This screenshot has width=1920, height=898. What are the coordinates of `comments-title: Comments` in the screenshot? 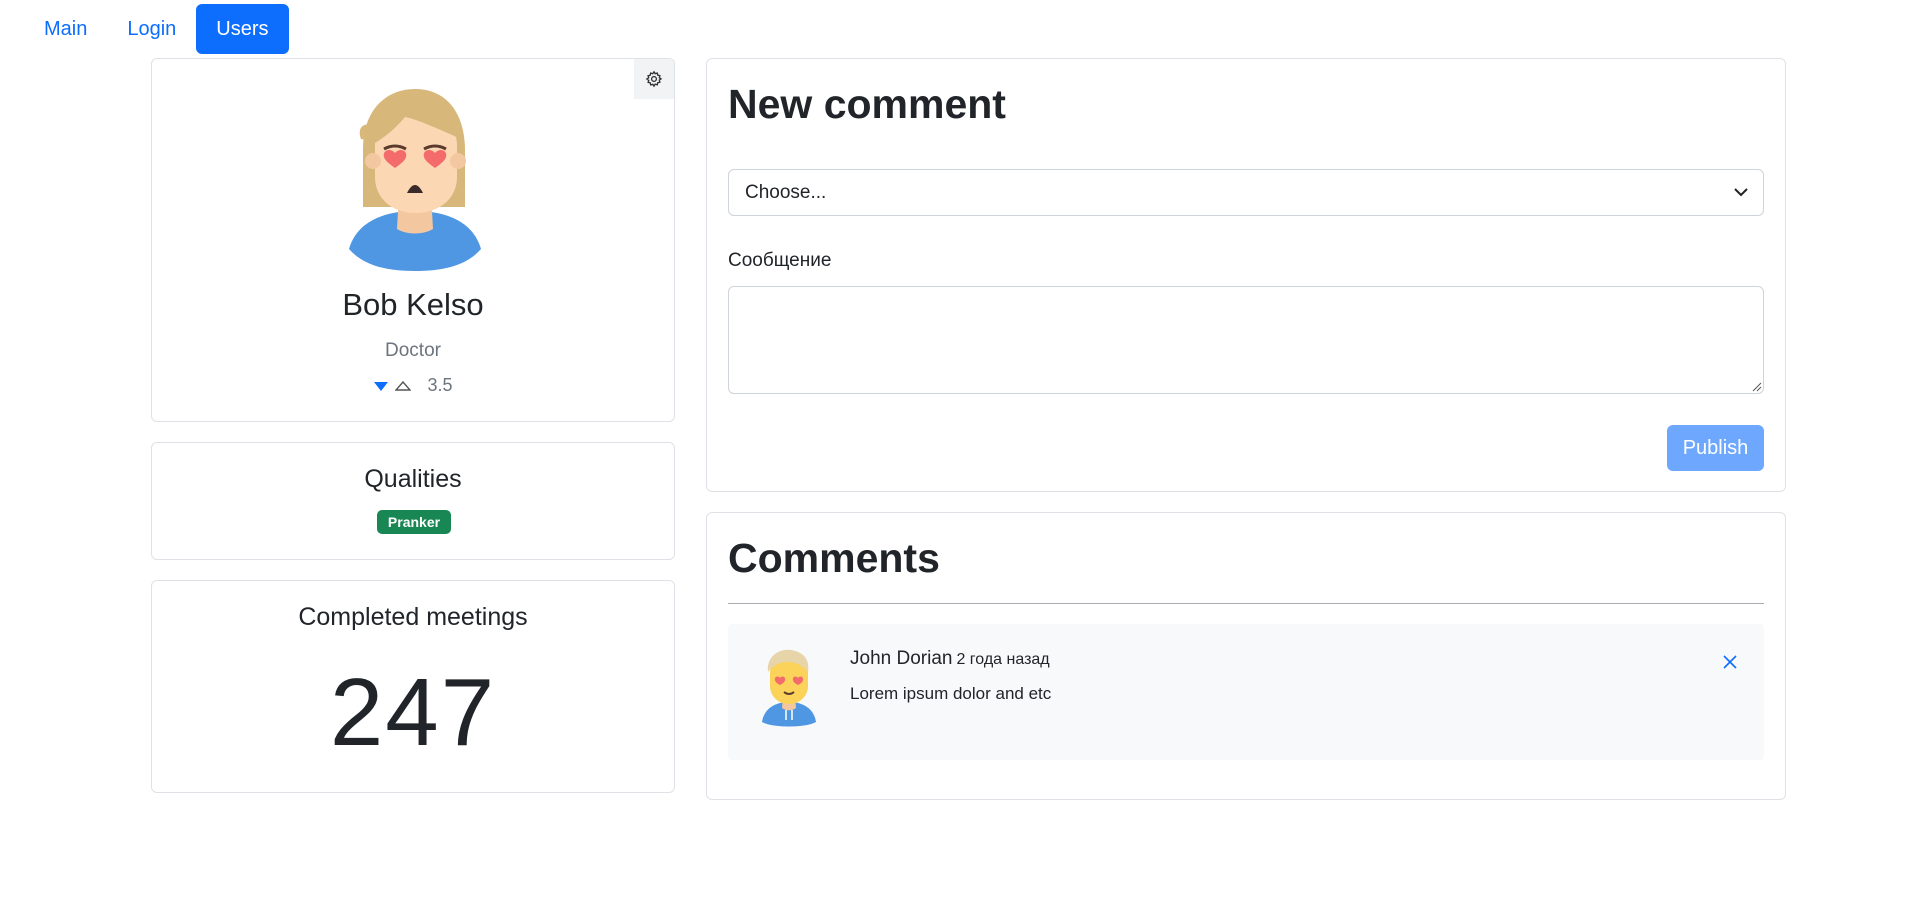 It's located at (834, 558).